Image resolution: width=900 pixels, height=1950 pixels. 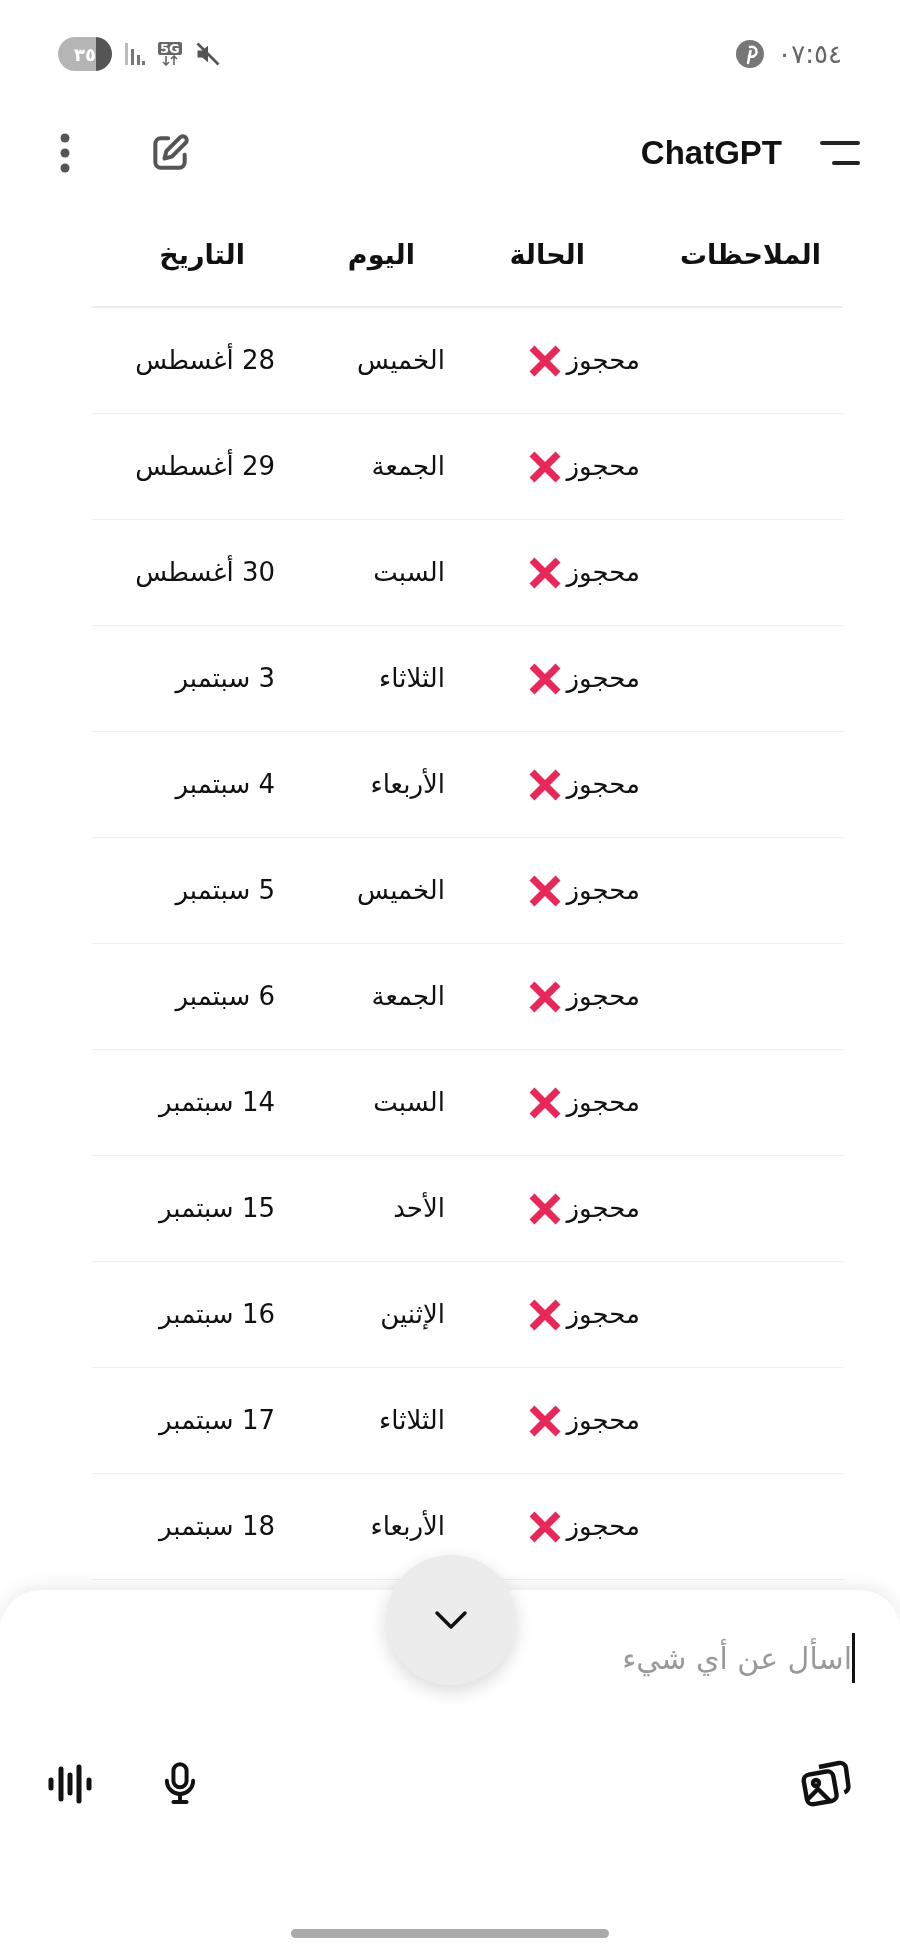 I want to click on table-cell: 4 سبتمبر, so click(x=225, y=784).